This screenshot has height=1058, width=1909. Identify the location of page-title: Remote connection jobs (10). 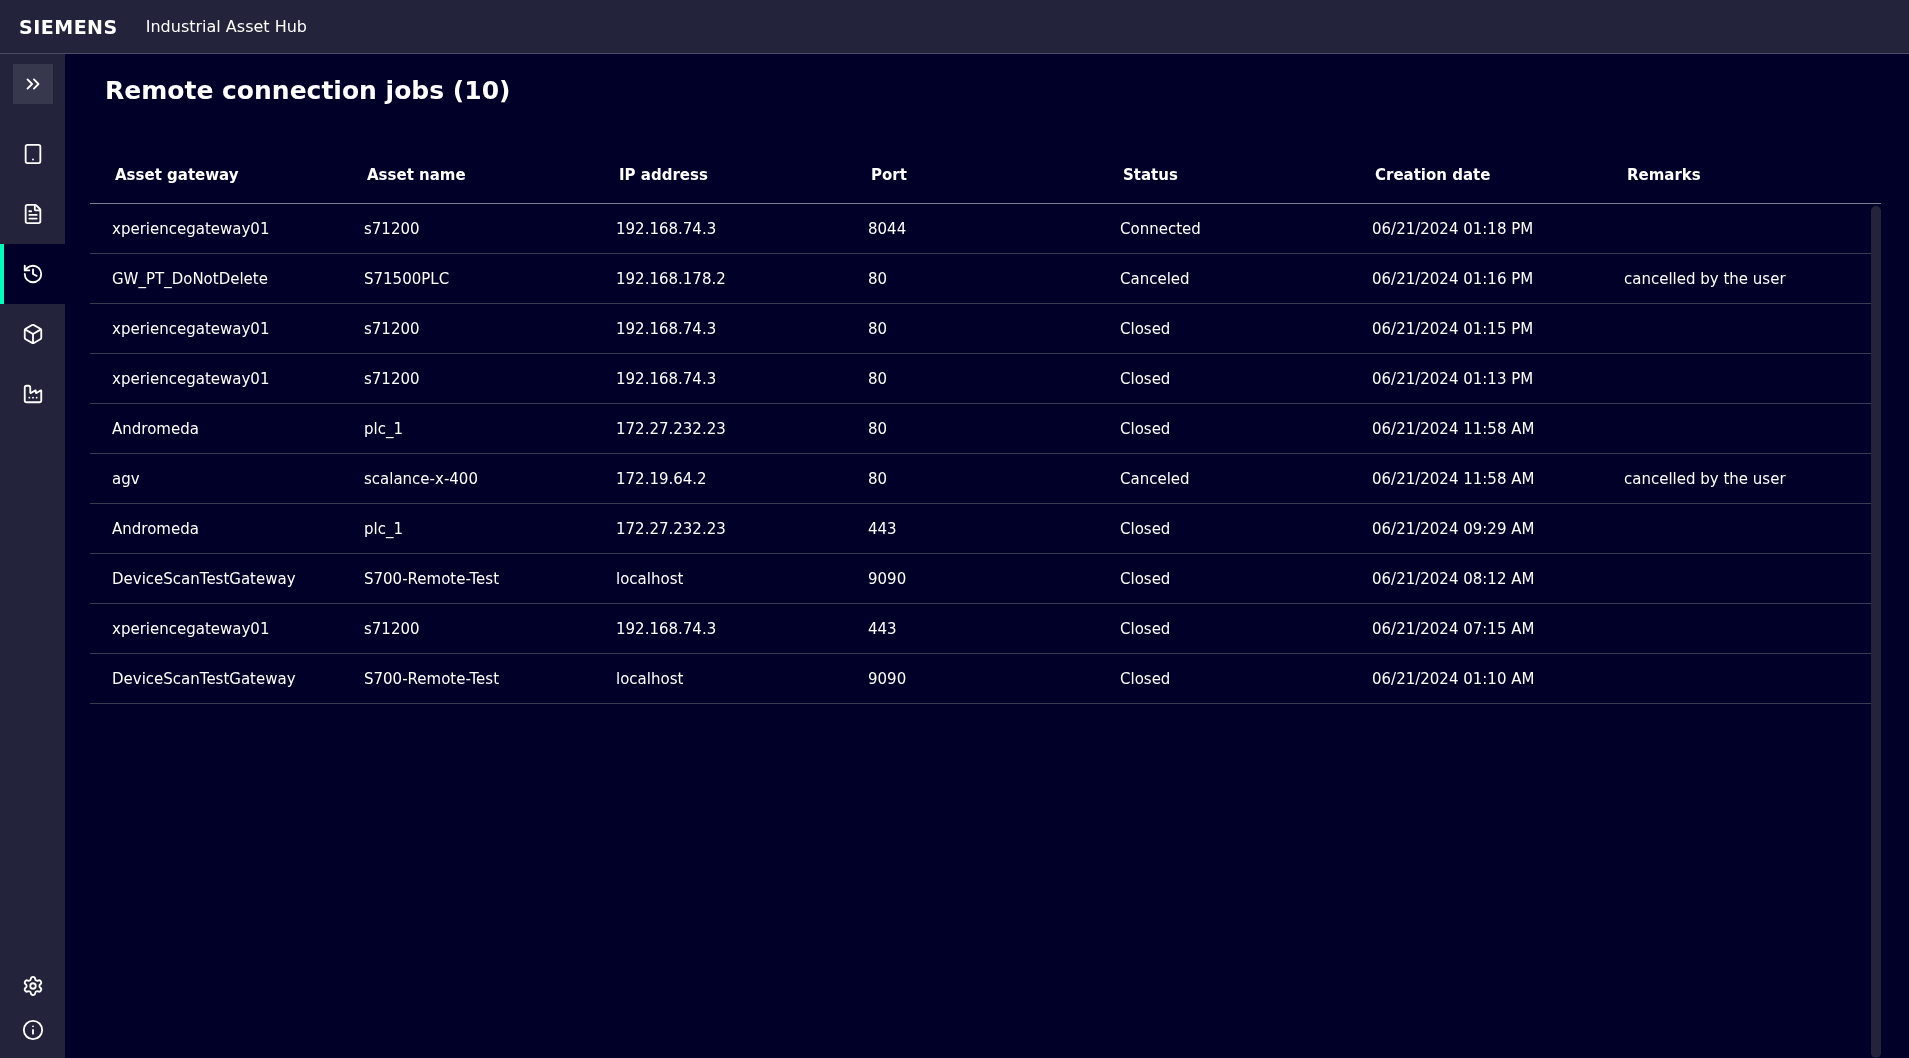
(308, 90).